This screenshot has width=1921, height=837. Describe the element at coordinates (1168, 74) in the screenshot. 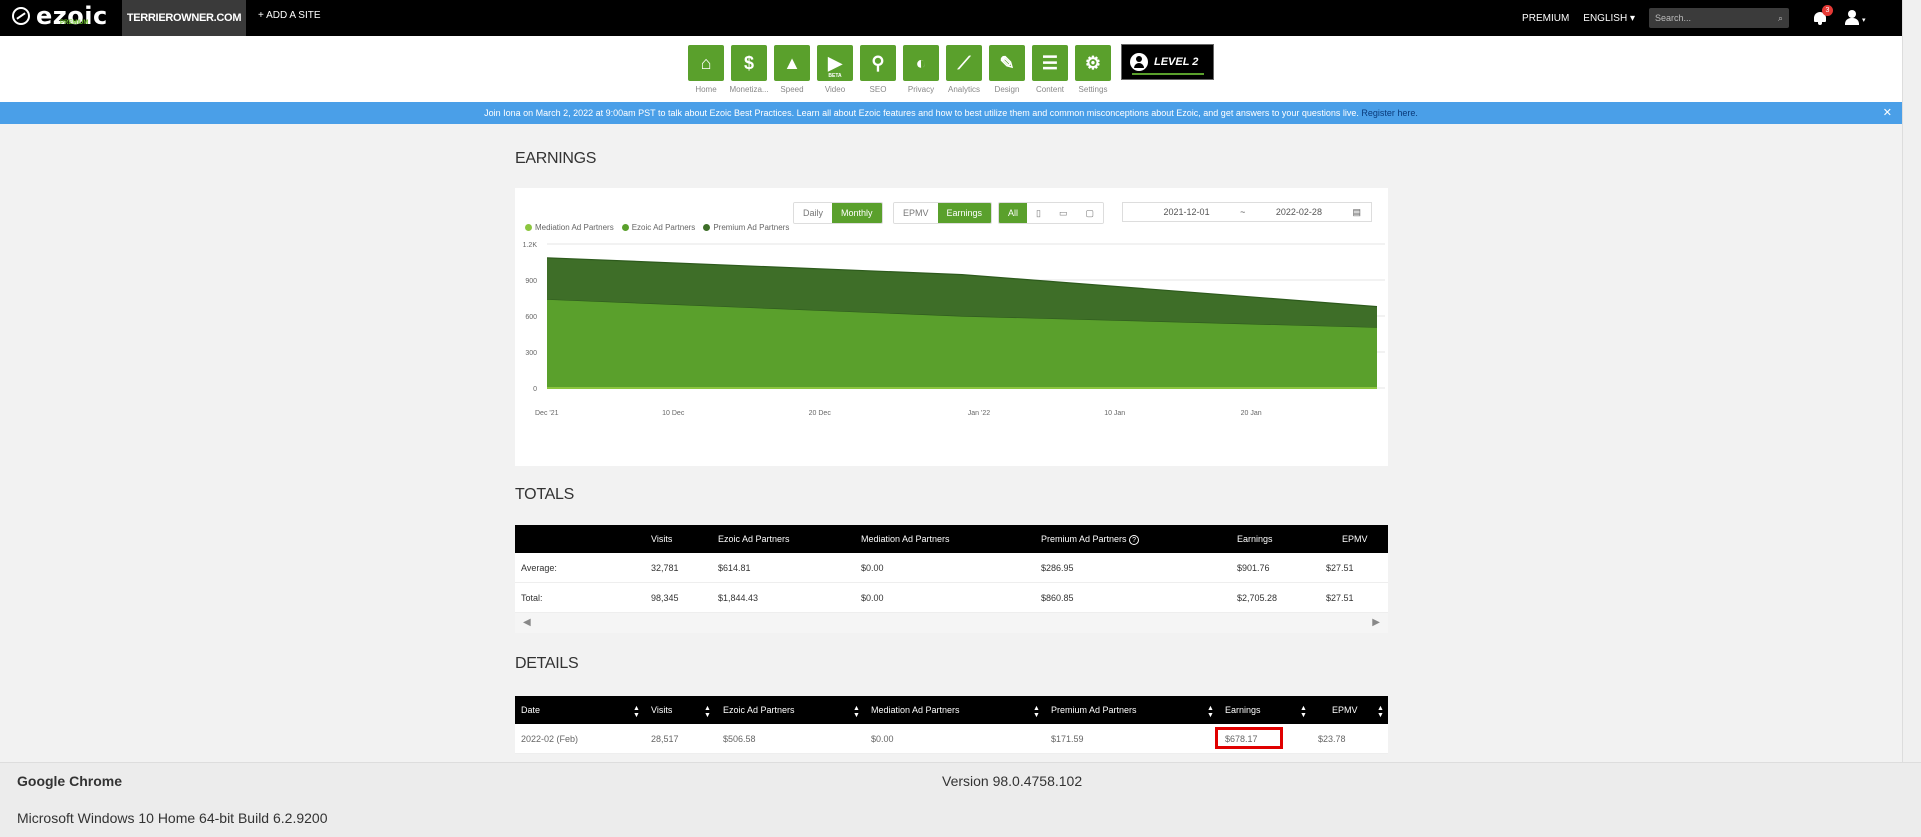

I see `level-progress-bar` at that location.